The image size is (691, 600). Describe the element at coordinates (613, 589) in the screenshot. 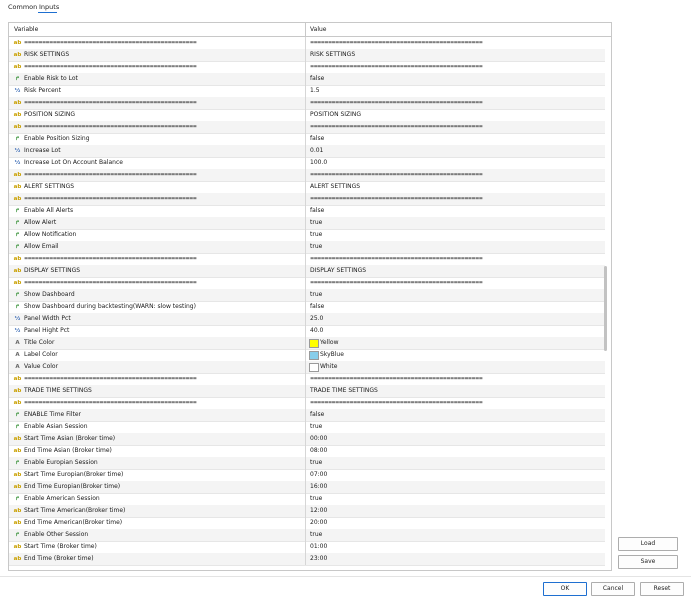

I see `cancel-button: Cancel` at that location.